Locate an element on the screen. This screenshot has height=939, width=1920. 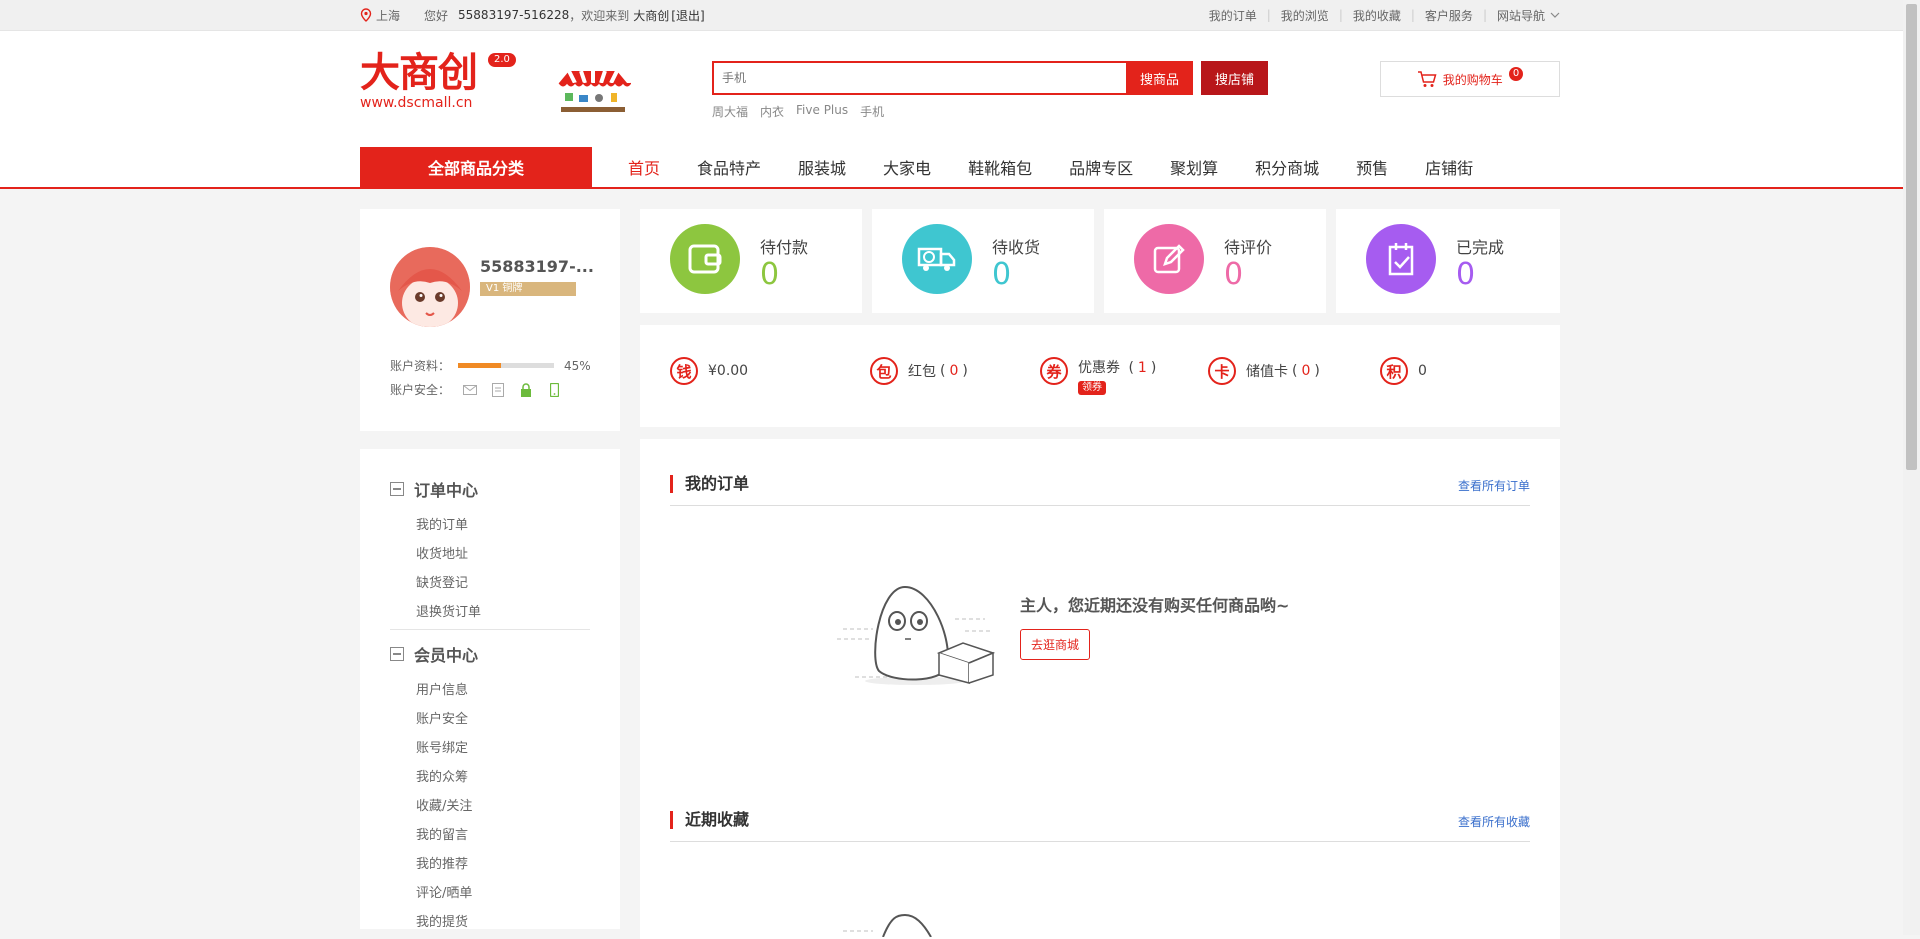
points-icon: 积 is located at coordinates (1394, 371).